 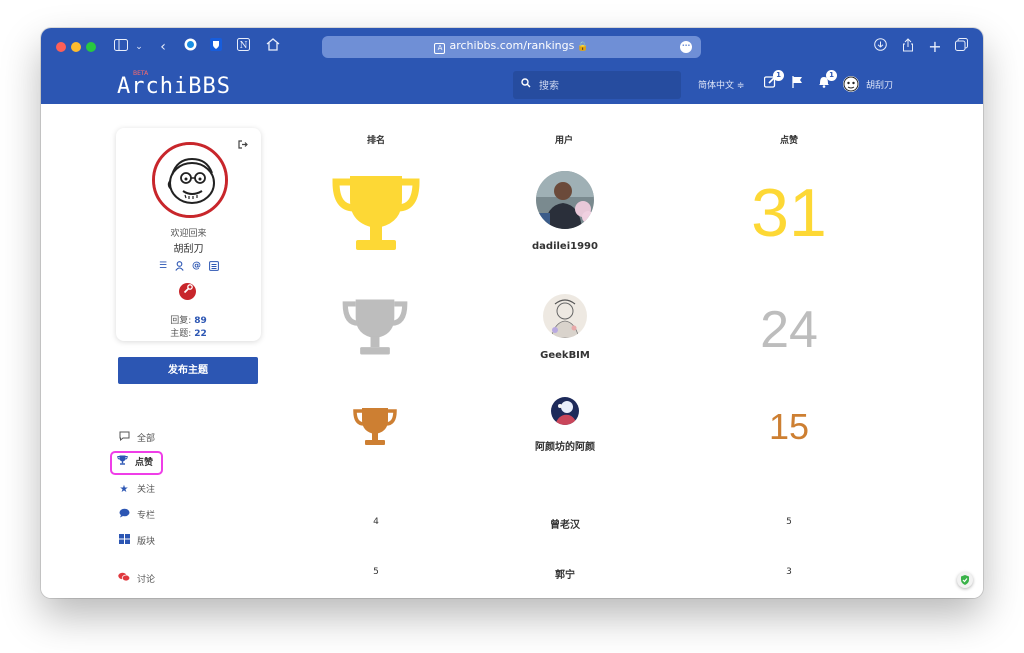 I want to click on bronze-trophy-icon, so click(x=375, y=428).